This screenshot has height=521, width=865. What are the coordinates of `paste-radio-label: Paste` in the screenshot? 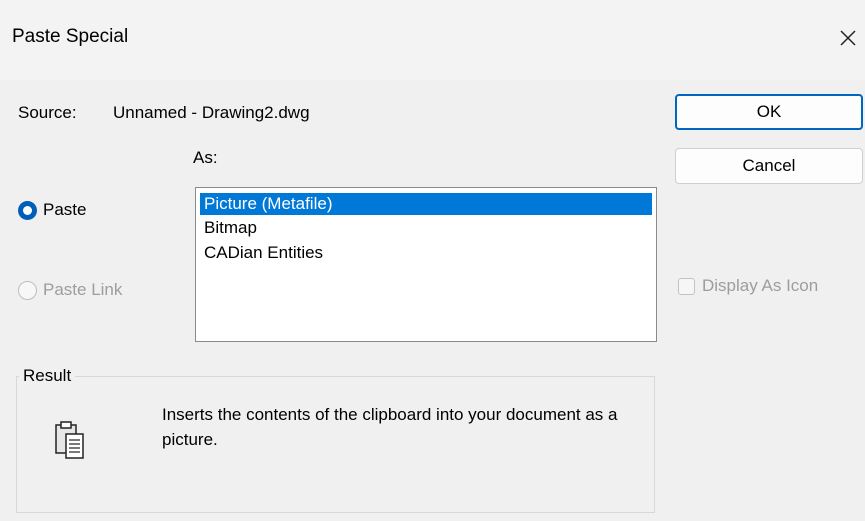 It's located at (65, 209).